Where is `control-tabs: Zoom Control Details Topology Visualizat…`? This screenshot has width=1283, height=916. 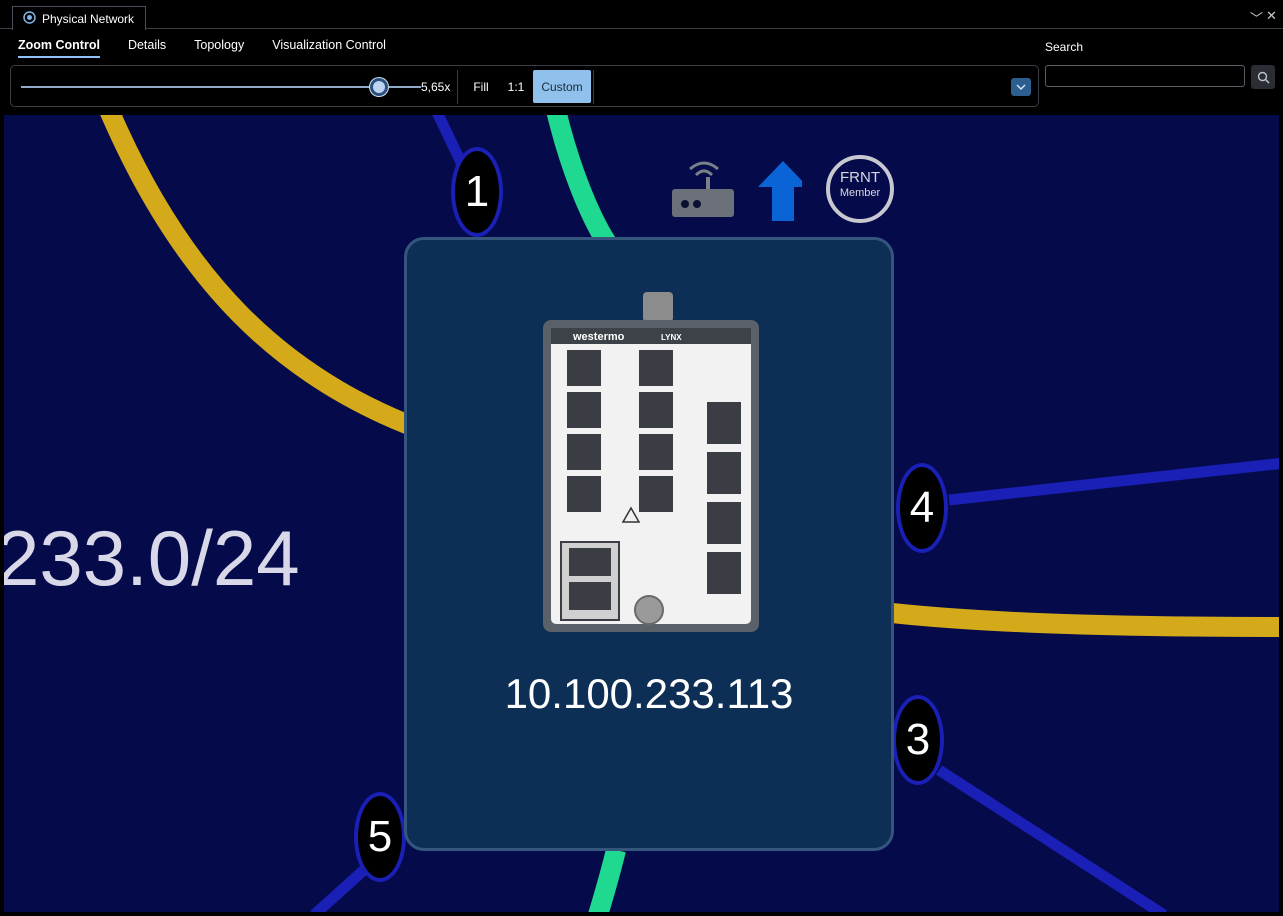 control-tabs: Zoom Control Details Topology Visualizat… is located at coordinates (202, 48).